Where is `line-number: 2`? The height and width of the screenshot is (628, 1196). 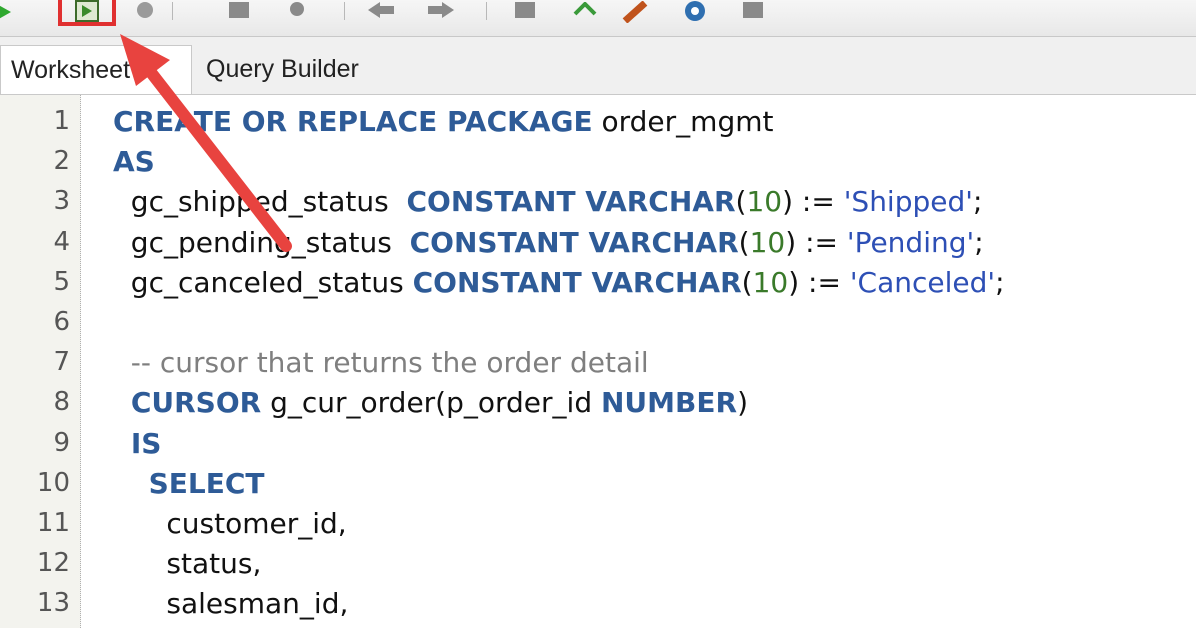
line-number: 2 is located at coordinates (61, 161).